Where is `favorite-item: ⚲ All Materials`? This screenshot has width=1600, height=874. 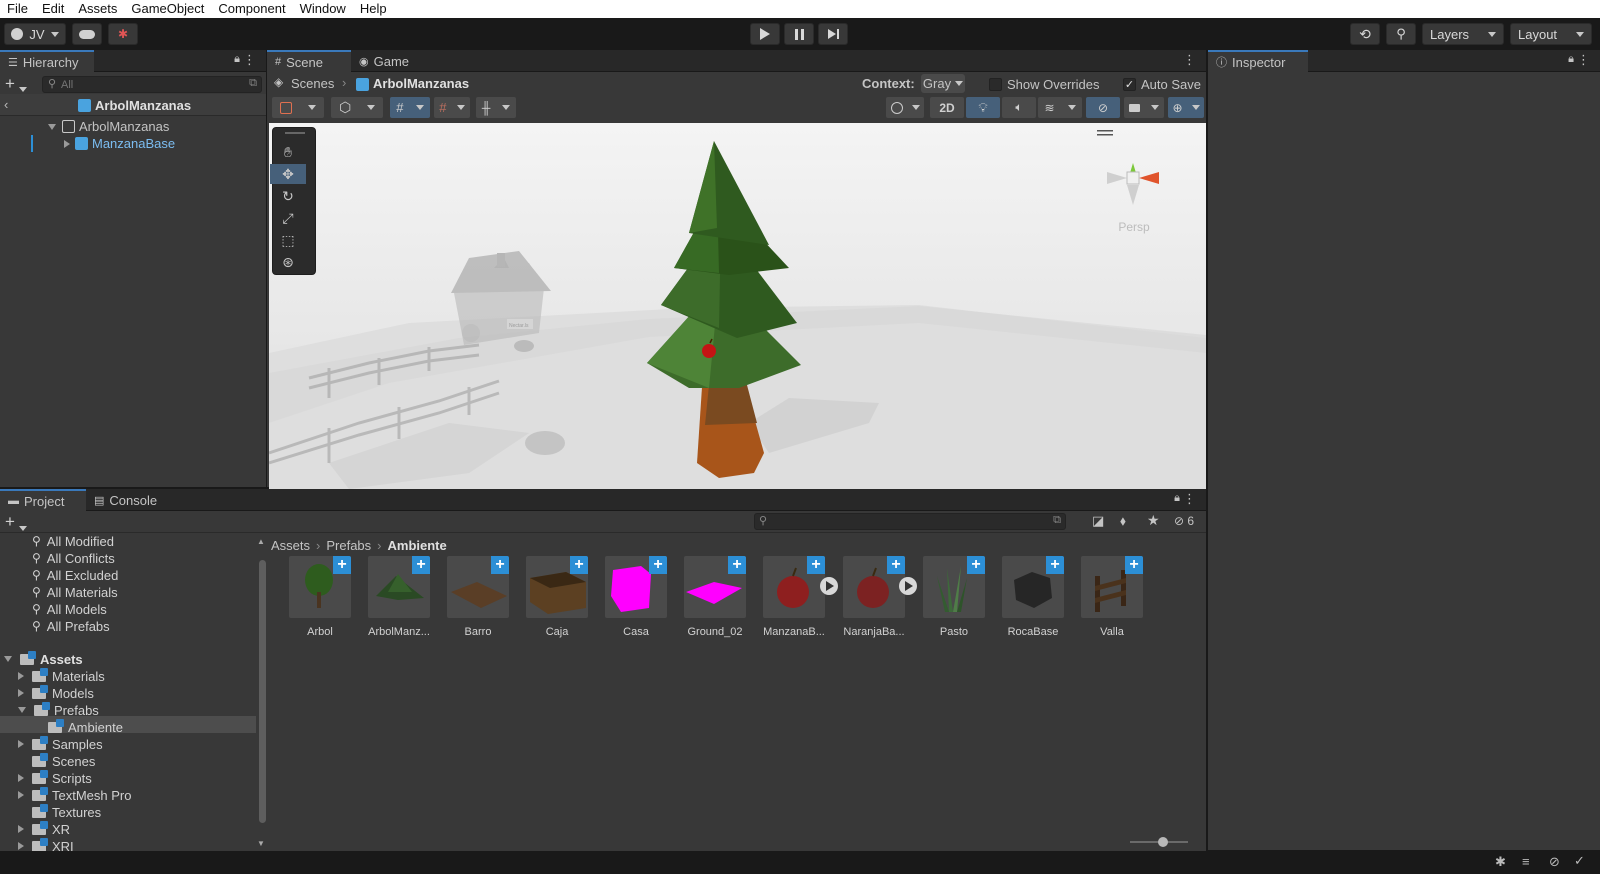
favorite-item: ⚲ All Materials is located at coordinates (75, 592).